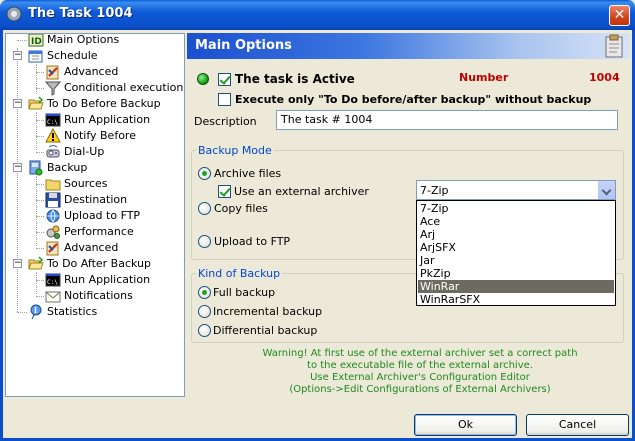  What do you see at coordinates (203, 79) in the screenshot?
I see `status-indicator` at bounding box center [203, 79].